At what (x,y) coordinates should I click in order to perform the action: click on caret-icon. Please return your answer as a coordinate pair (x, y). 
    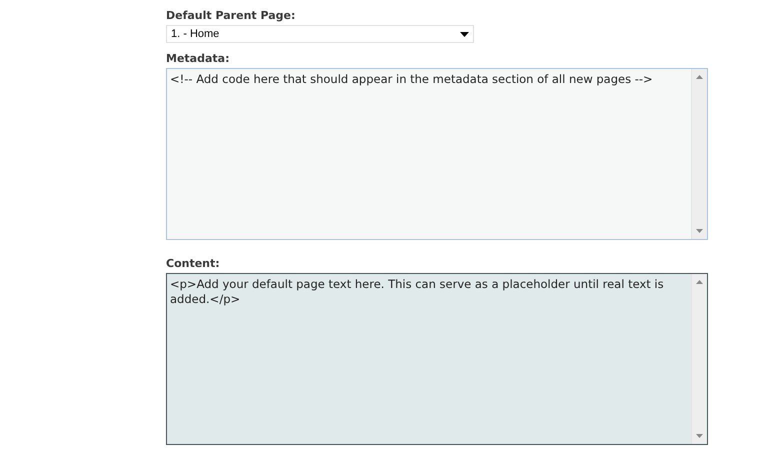
    Looking at the image, I should click on (464, 34).